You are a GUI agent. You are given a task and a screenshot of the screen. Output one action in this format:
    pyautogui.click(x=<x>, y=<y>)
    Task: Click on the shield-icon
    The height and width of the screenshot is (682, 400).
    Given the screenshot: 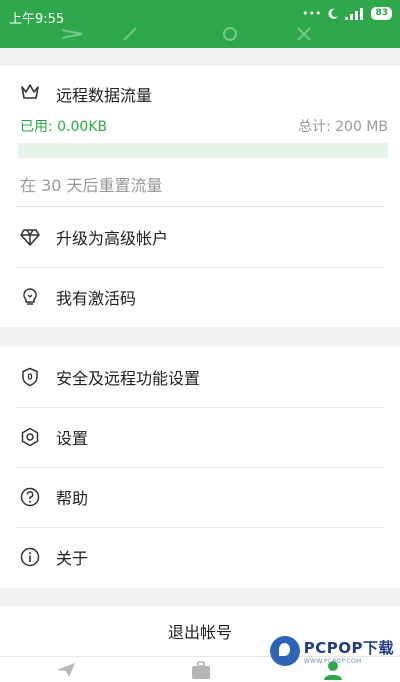 What is the action you would take?
    pyautogui.click(x=30, y=377)
    